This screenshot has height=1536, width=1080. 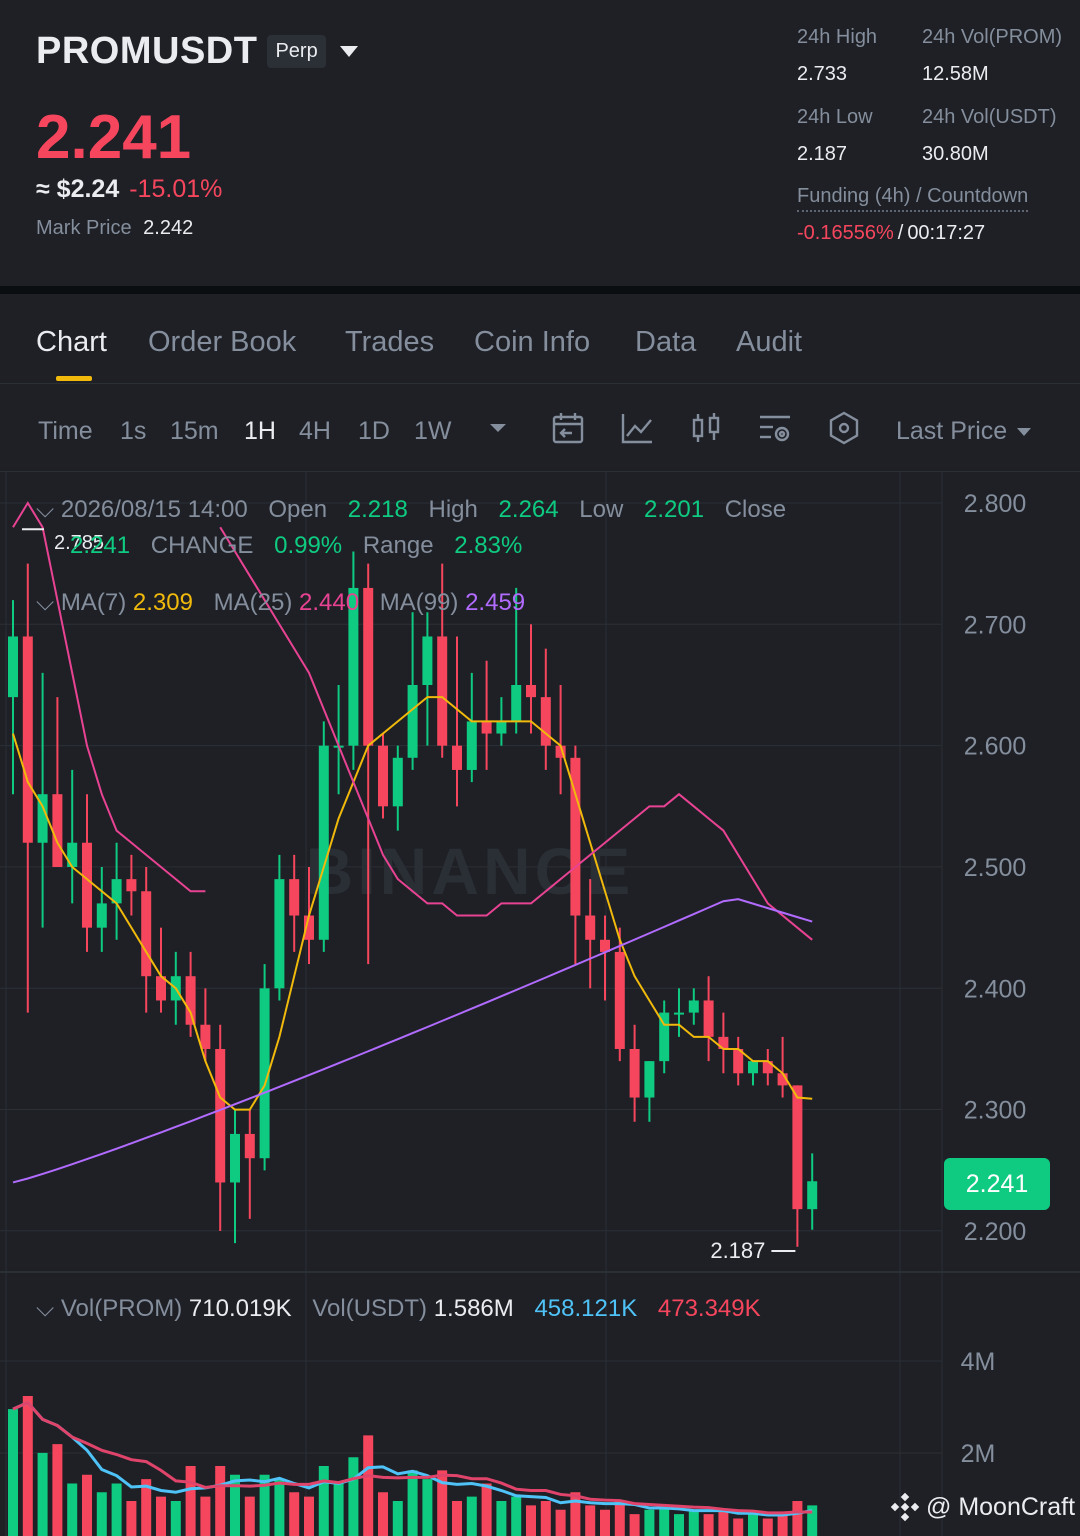 I want to click on price-tick-label: 2.700, so click(x=995, y=625).